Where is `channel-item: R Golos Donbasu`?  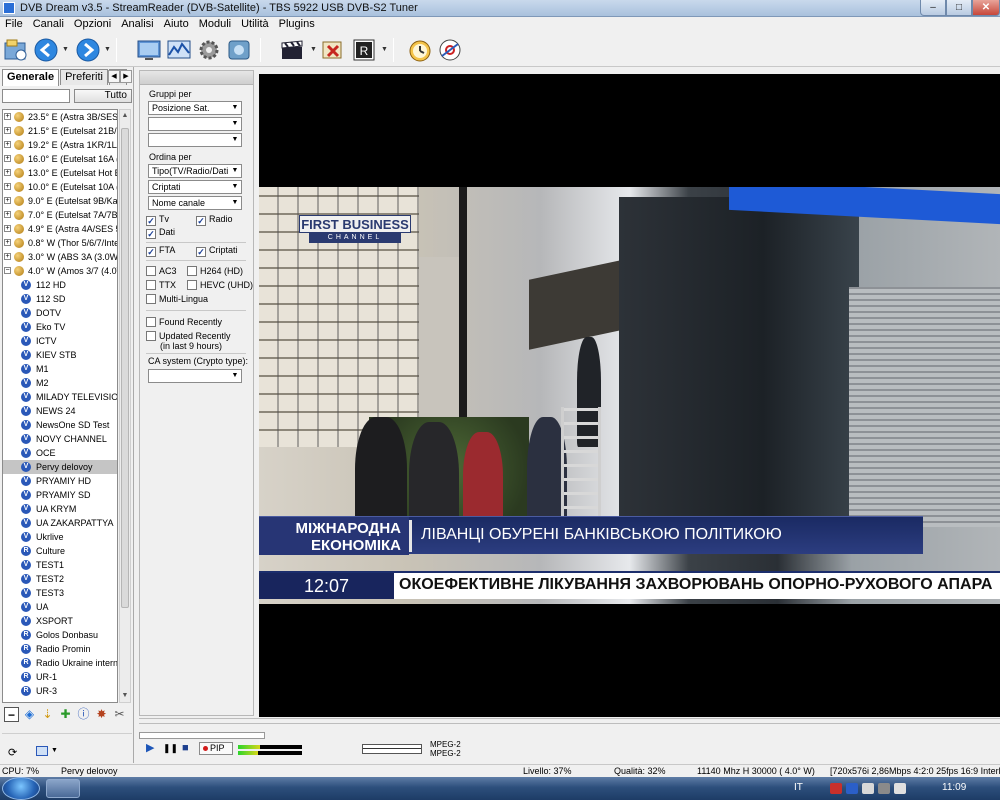
channel-item: R Golos Donbasu is located at coordinates (60, 635).